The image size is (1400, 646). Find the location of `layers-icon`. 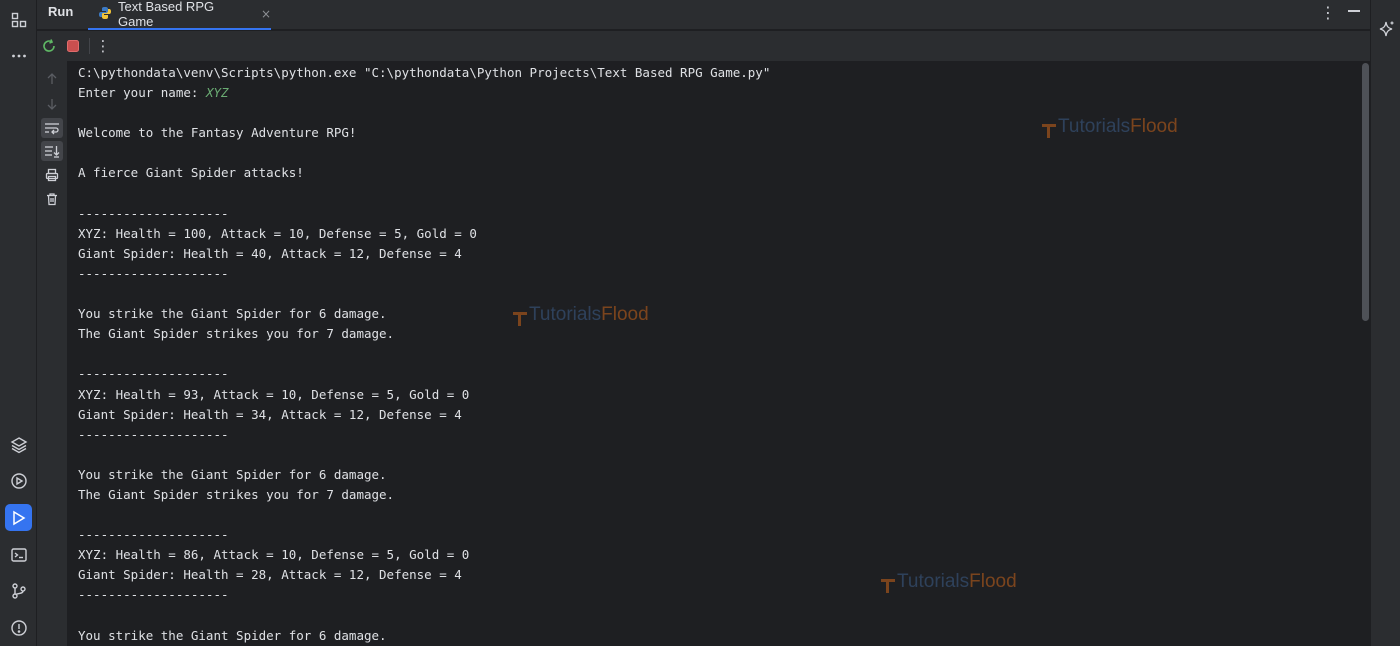

layers-icon is located at coordinates (18, 444).